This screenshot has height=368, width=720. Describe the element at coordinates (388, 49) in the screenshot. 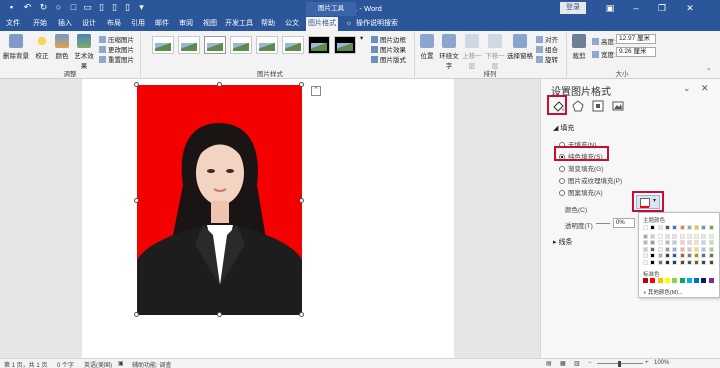

I see `picture-effects-button: 图片效果` at that location.